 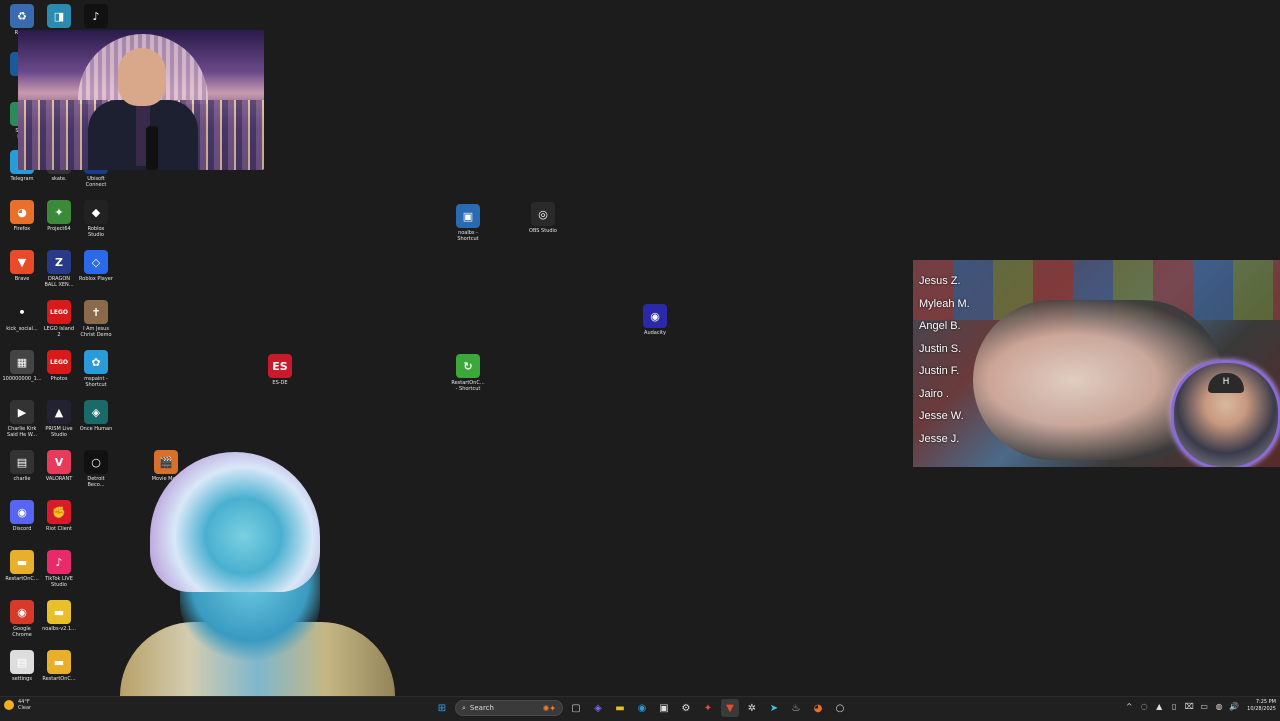 I want to click on desktop-icon: ✝ I Am Jesus Christ Demo, so click(x=96, y=319).